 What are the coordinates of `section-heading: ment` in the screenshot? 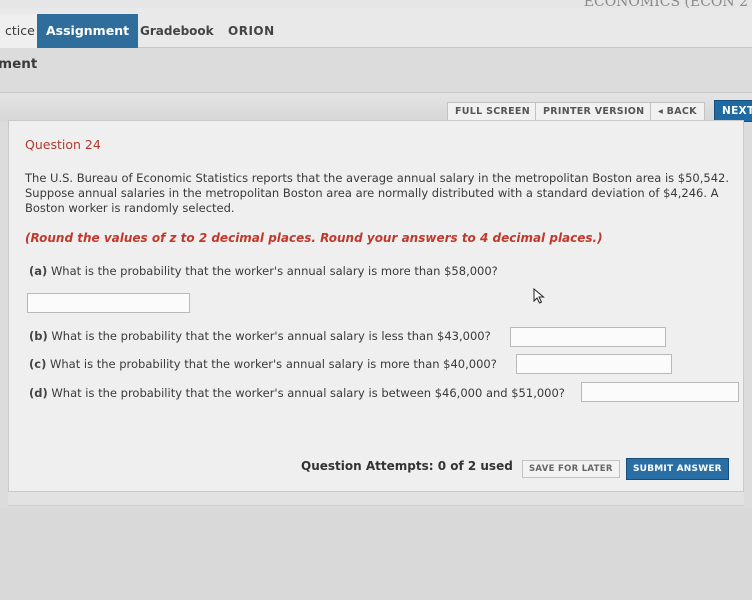 It's located at (19, 64).